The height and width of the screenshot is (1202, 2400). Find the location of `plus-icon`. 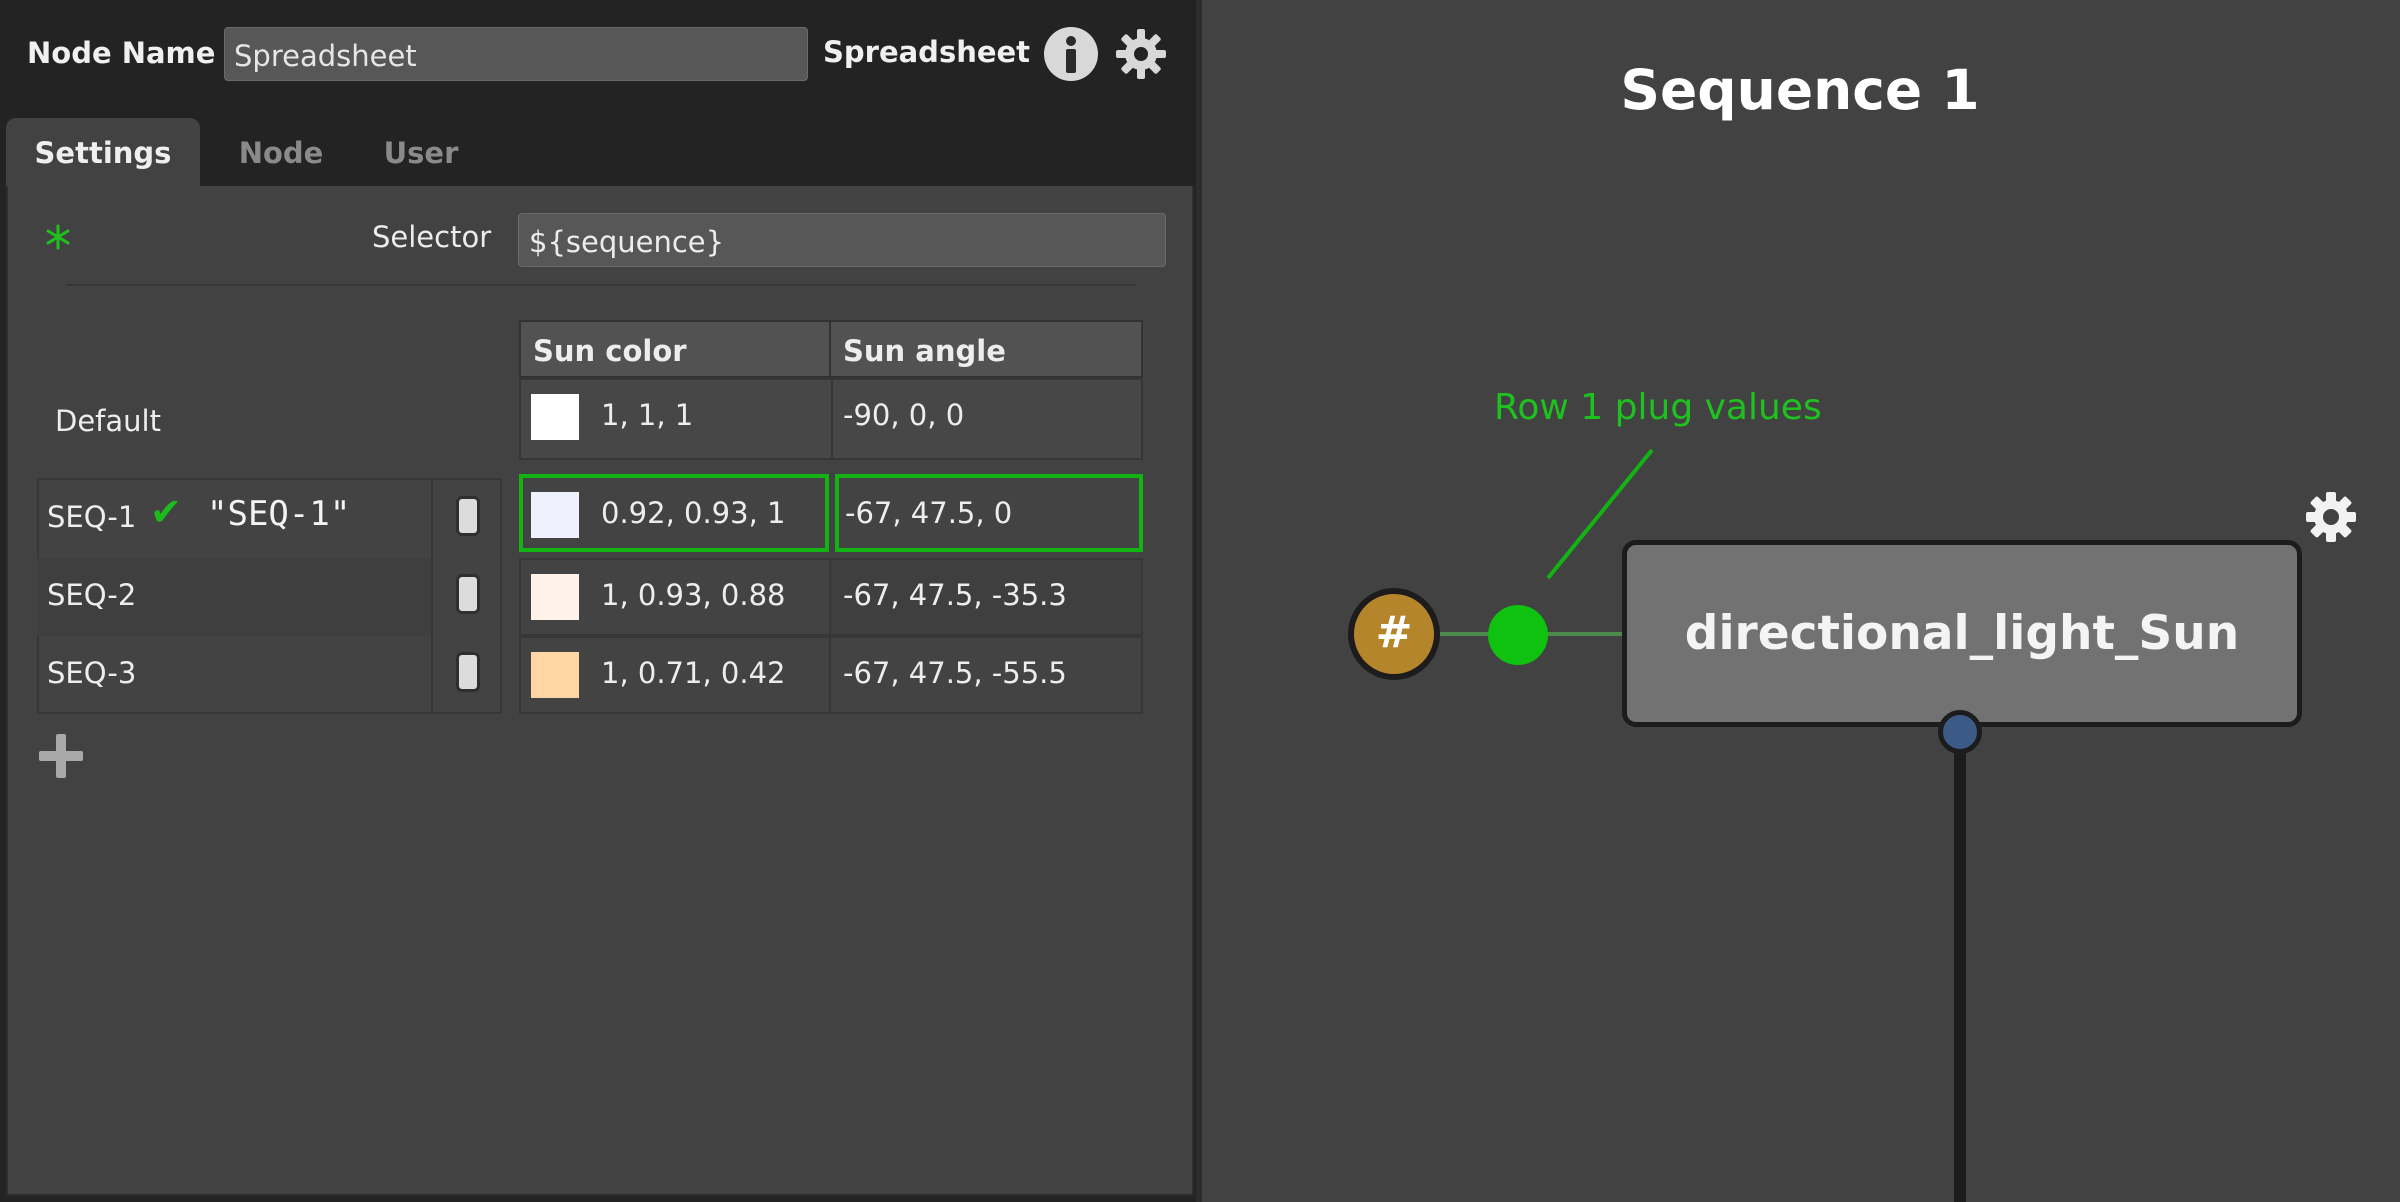

plus-icon is located at coordinates (61, 756).